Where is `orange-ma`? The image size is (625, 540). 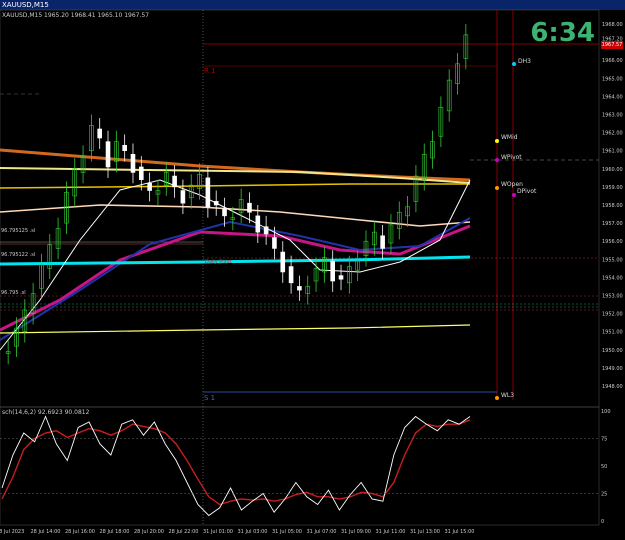
orange-ma is located at coordinates (235, 165).